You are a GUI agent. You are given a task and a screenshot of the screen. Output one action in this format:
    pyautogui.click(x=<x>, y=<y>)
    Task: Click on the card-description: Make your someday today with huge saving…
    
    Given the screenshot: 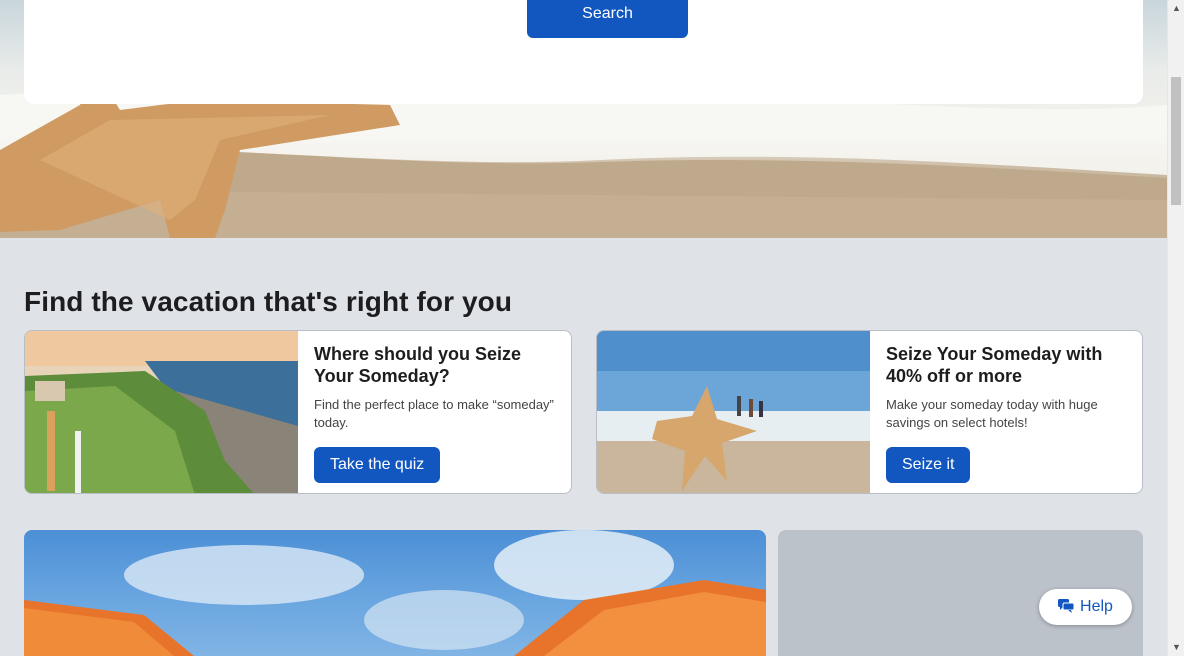 What is the action you would take?
    pyautogui.click(x=992, y=413)
    